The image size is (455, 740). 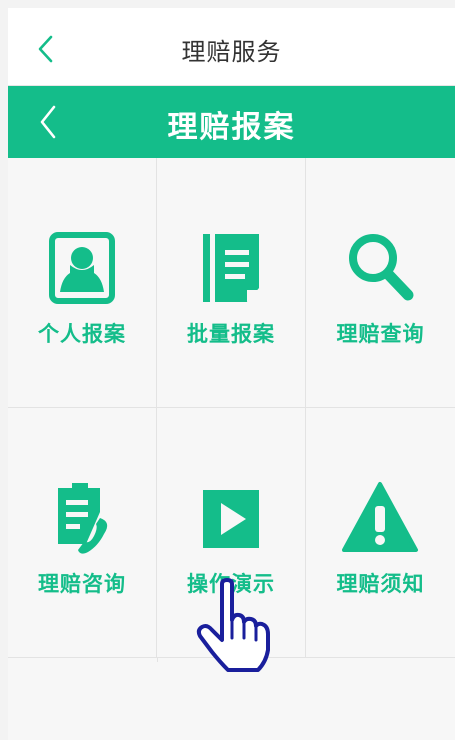 I want to click on warning-icon, so click(x=380, y=517).